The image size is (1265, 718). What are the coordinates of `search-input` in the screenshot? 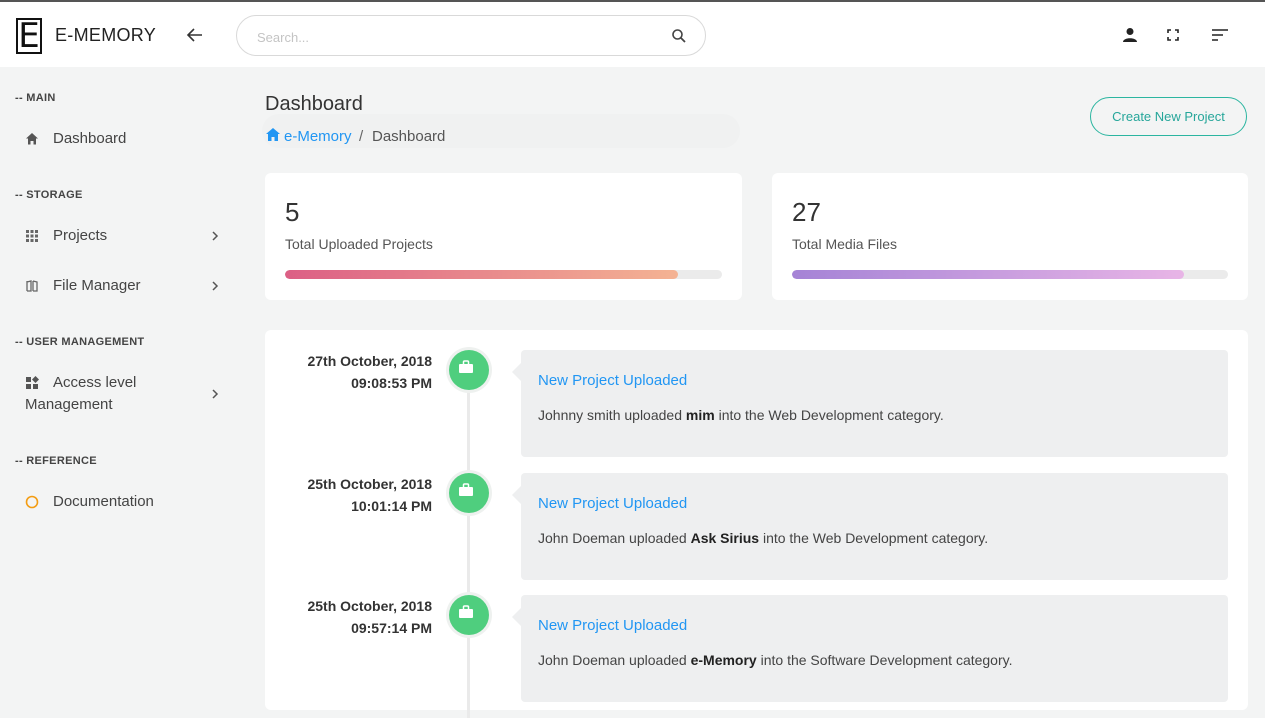 It's located at (457, 37).